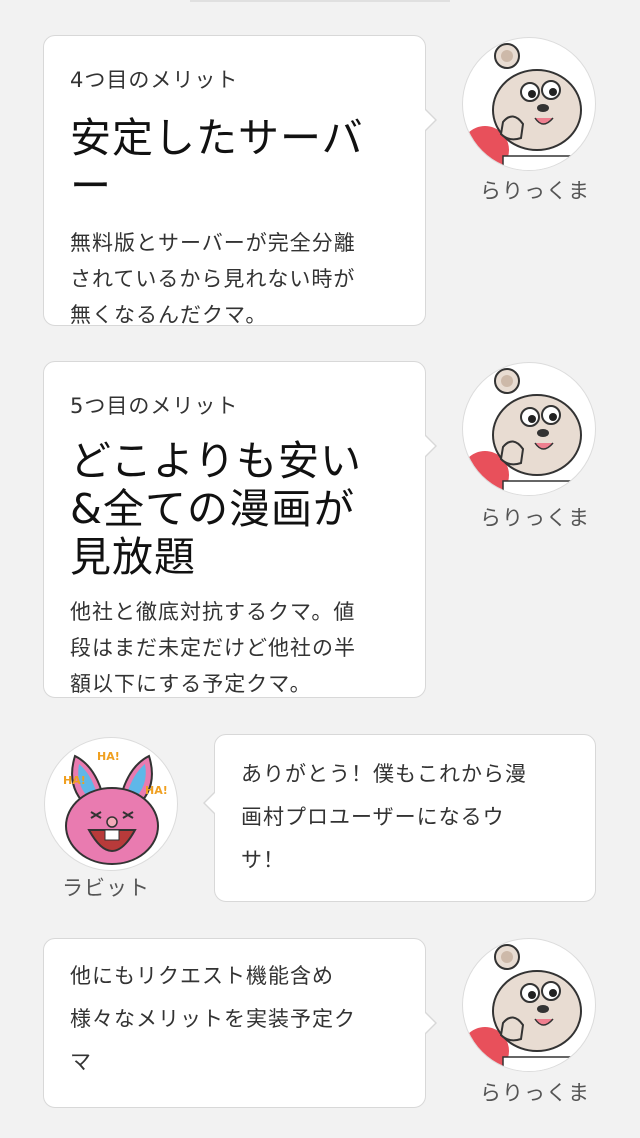  I want to click on top-divider, so click(320, 1).